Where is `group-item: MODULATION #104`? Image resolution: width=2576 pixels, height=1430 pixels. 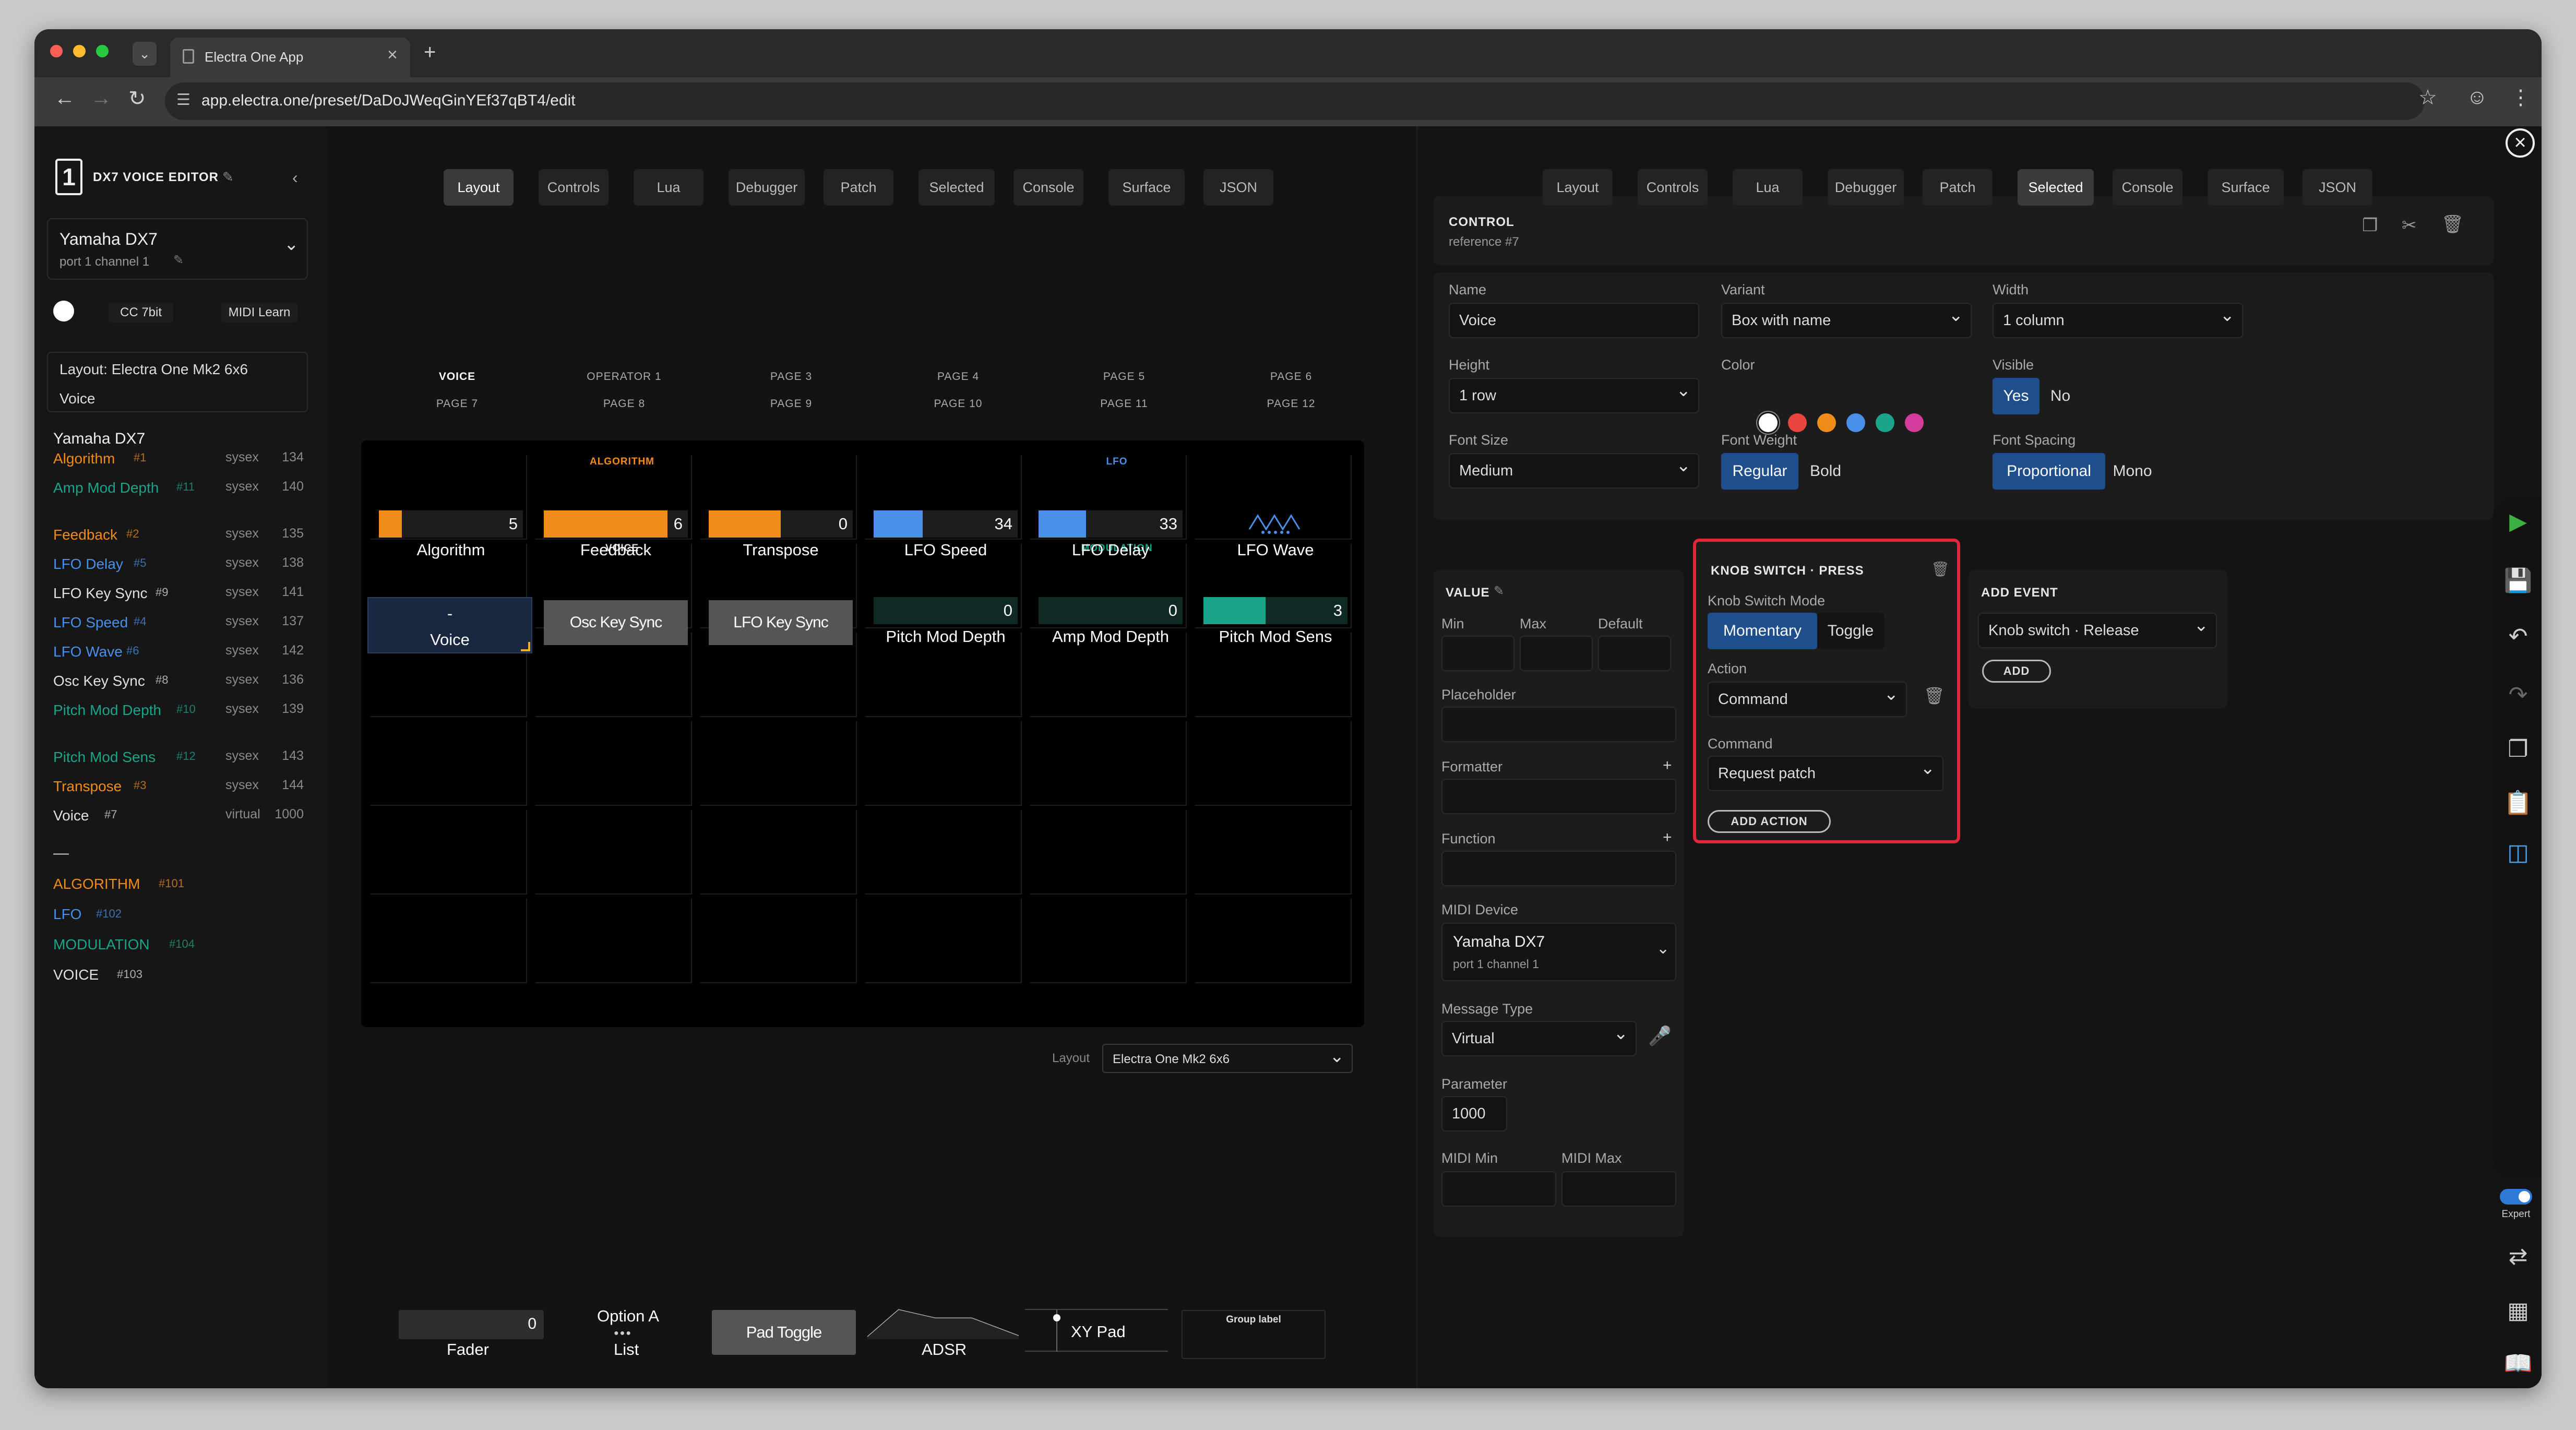
group-item: MODULATION #104 is located at coordinates (179, 948).